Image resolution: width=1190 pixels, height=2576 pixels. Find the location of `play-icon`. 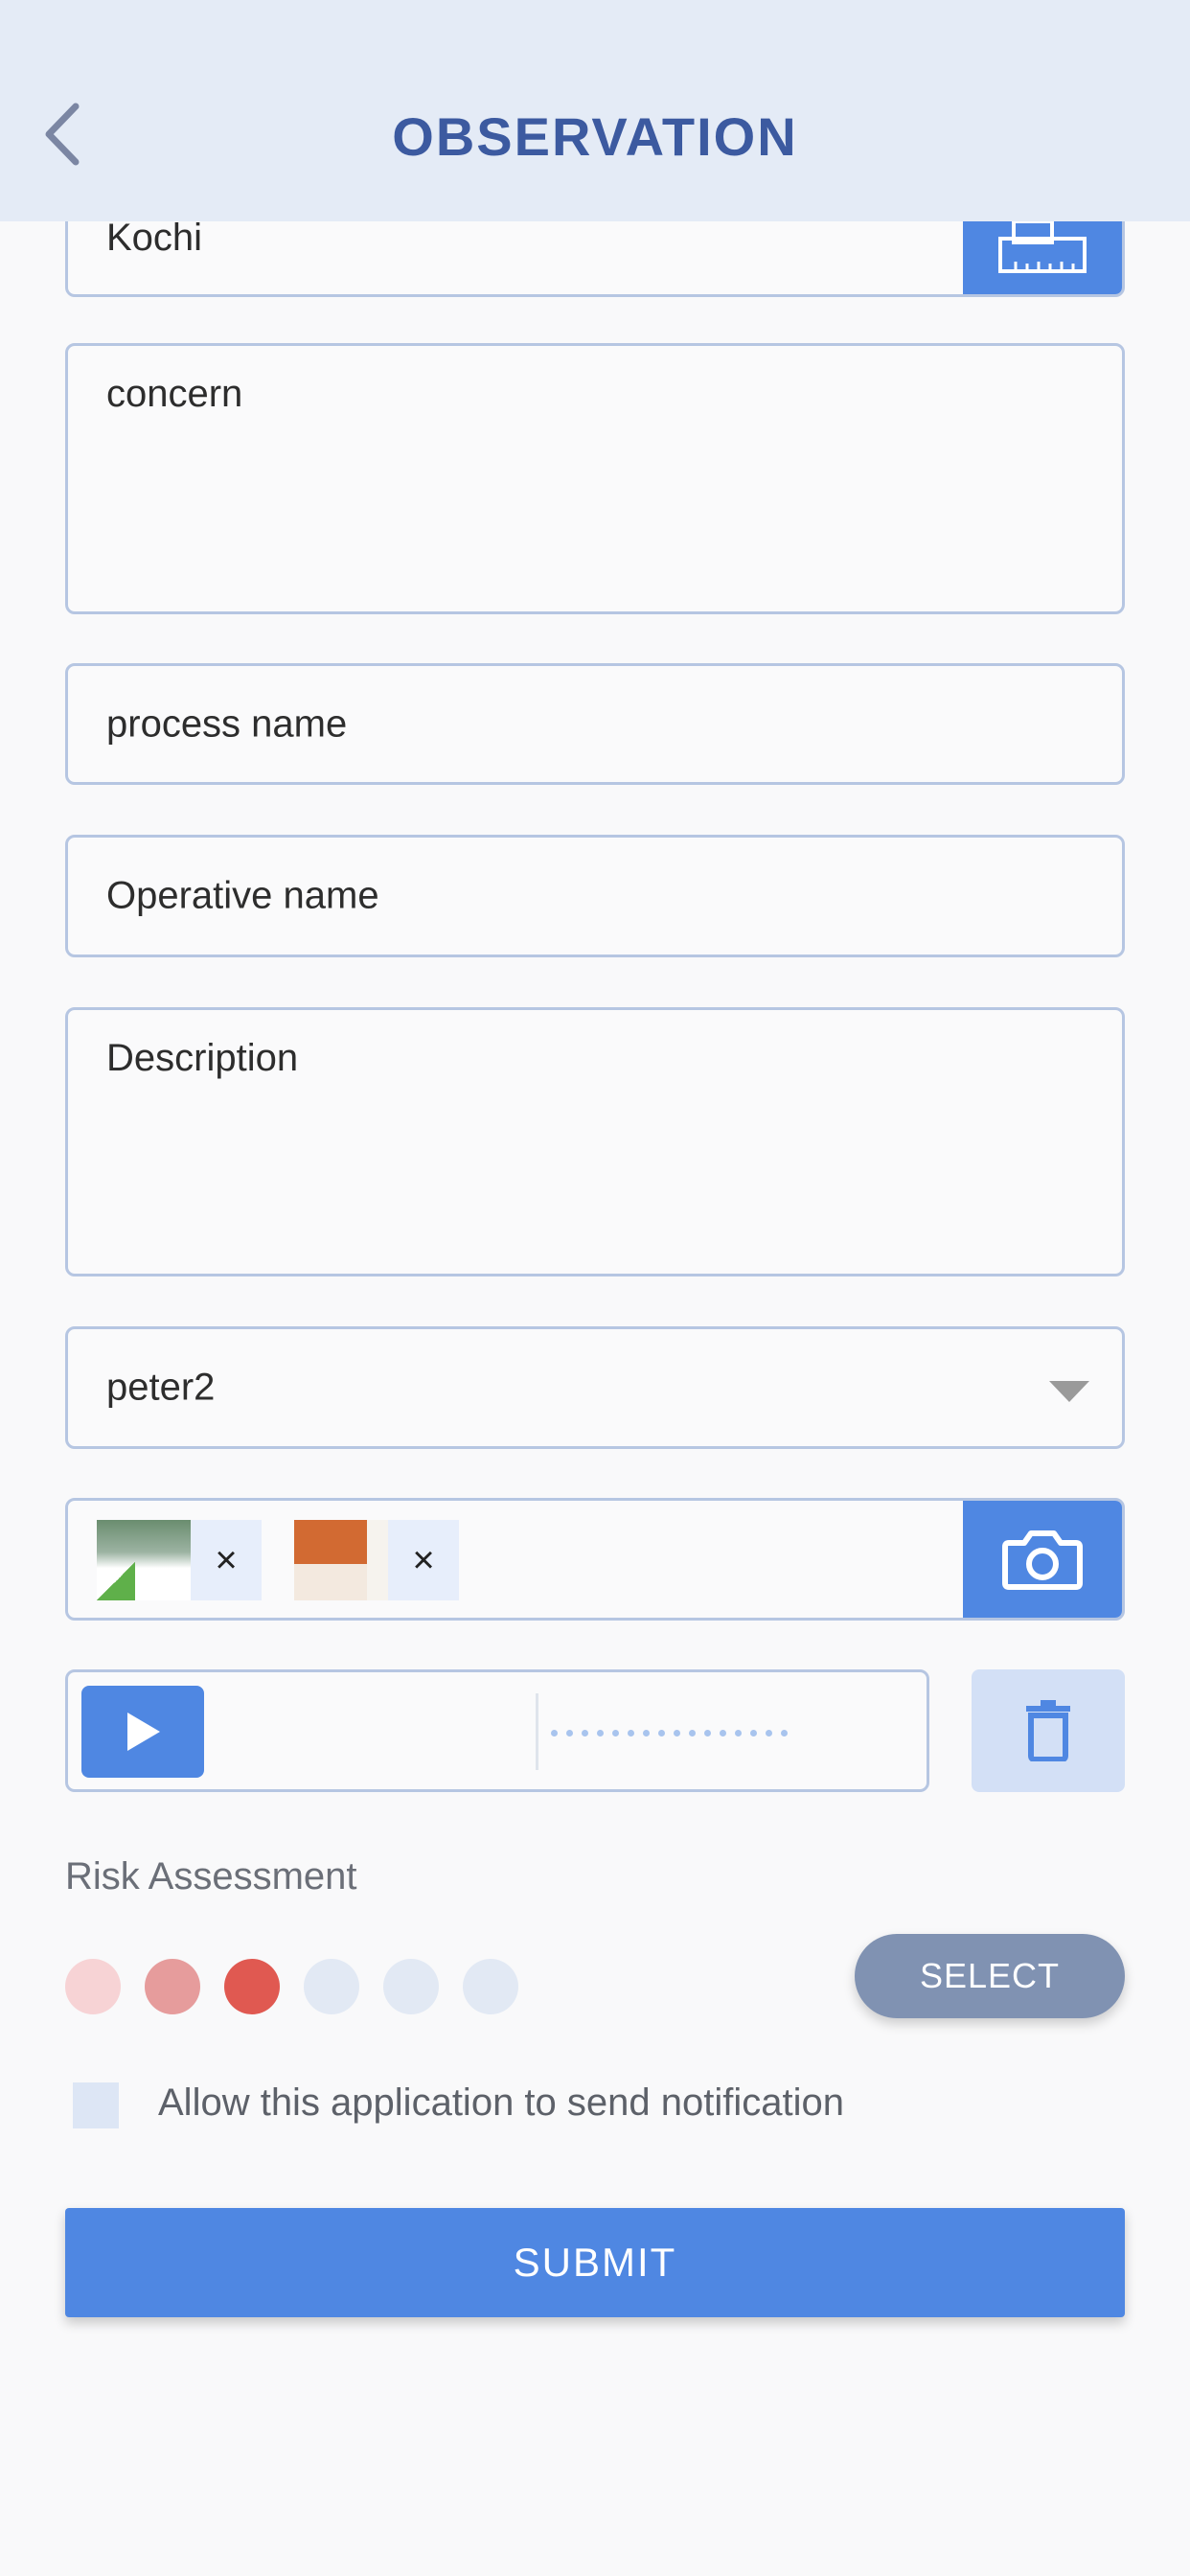

play-icon is located at coordinates (144, 1732).